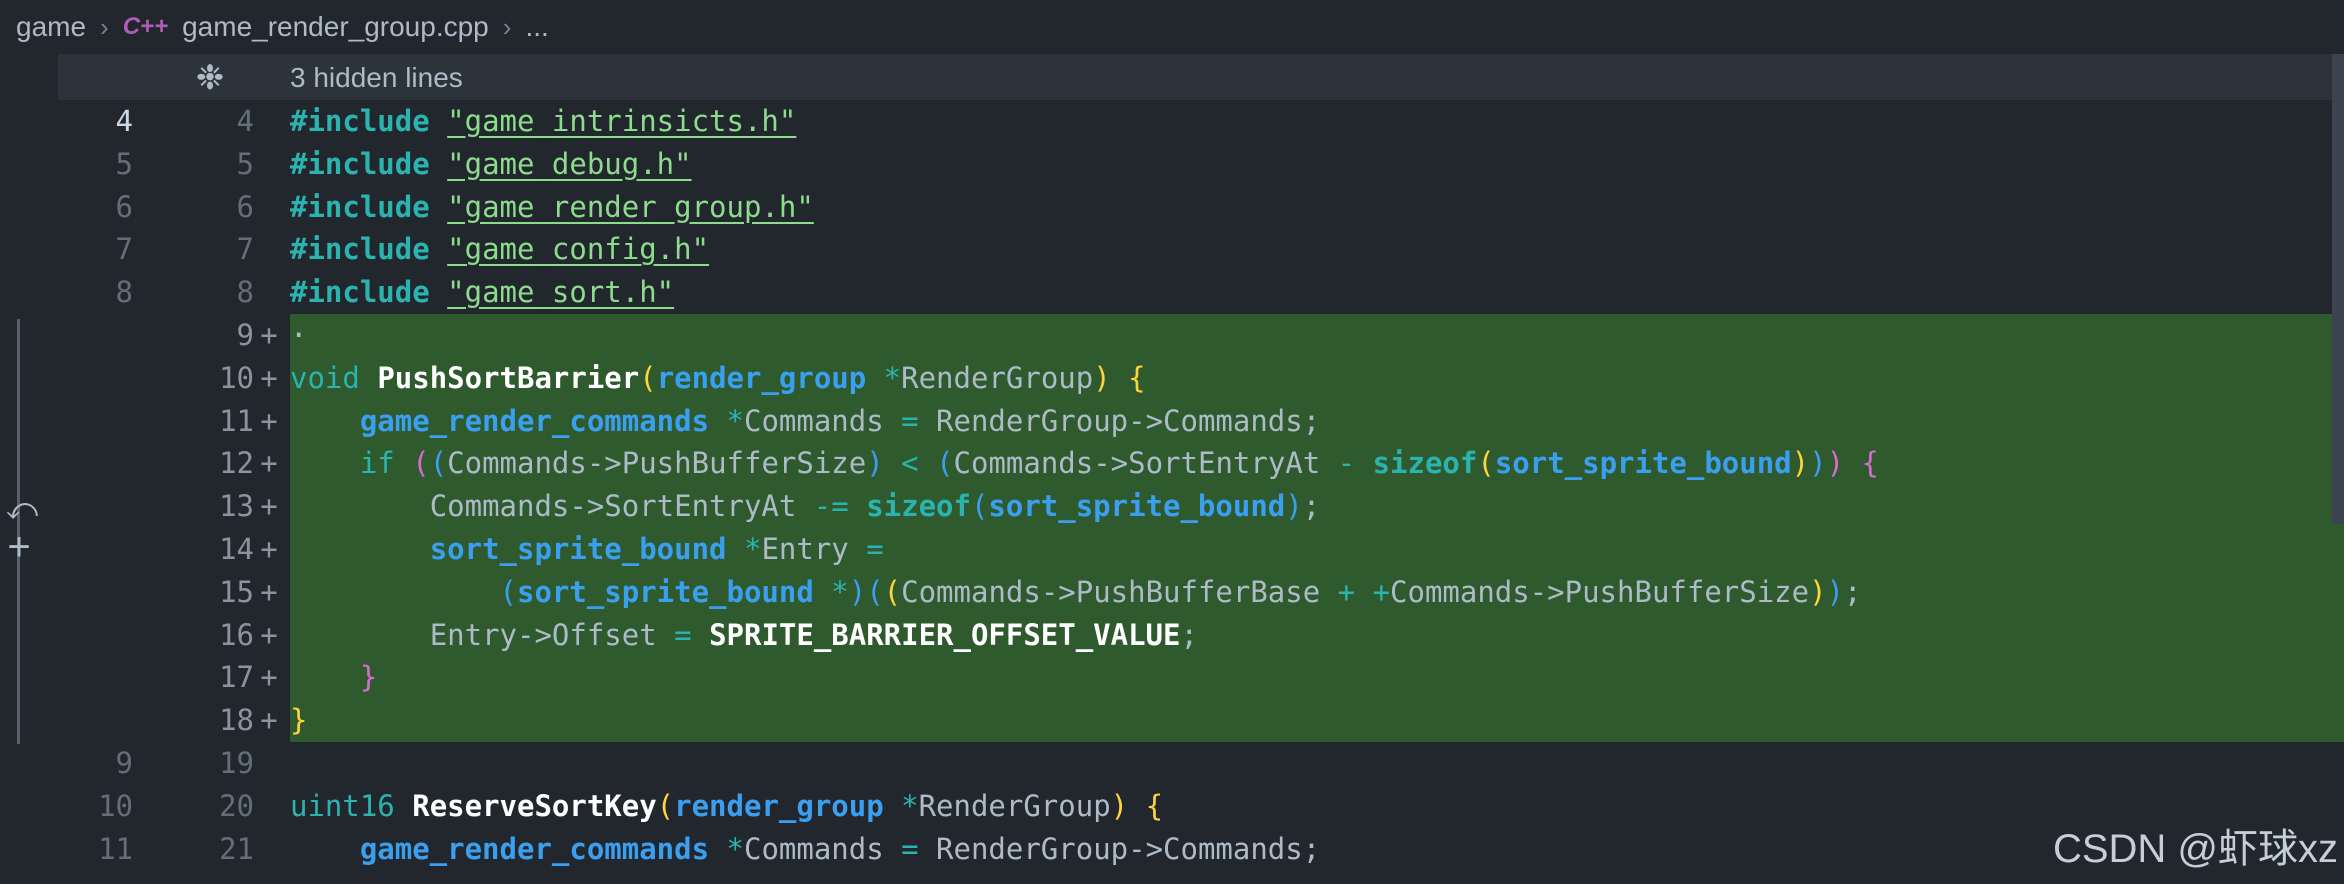  I want to click on code-text: sort_sprite_bound *Entry =, so click(587, 549).